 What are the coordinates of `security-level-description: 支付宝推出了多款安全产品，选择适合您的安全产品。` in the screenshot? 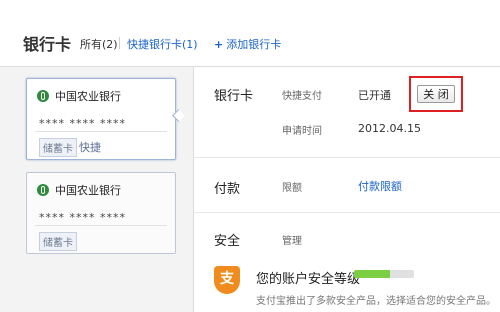 It's located at (376, 301).